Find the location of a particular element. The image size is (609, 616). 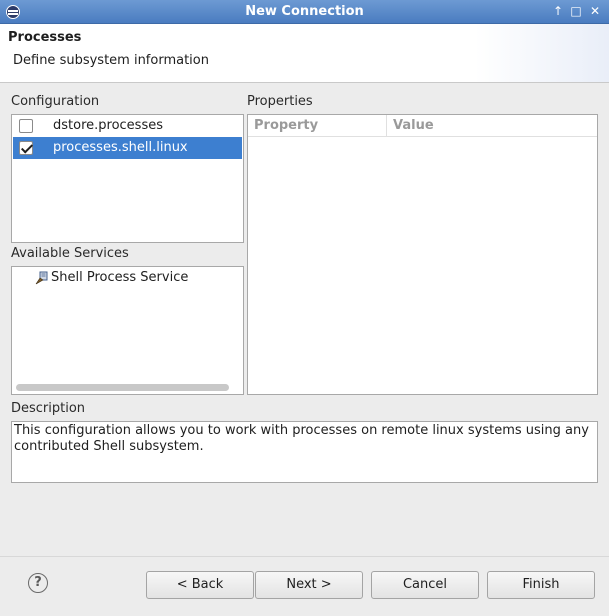

page-title: Processes is located at coordinates (45, 37).